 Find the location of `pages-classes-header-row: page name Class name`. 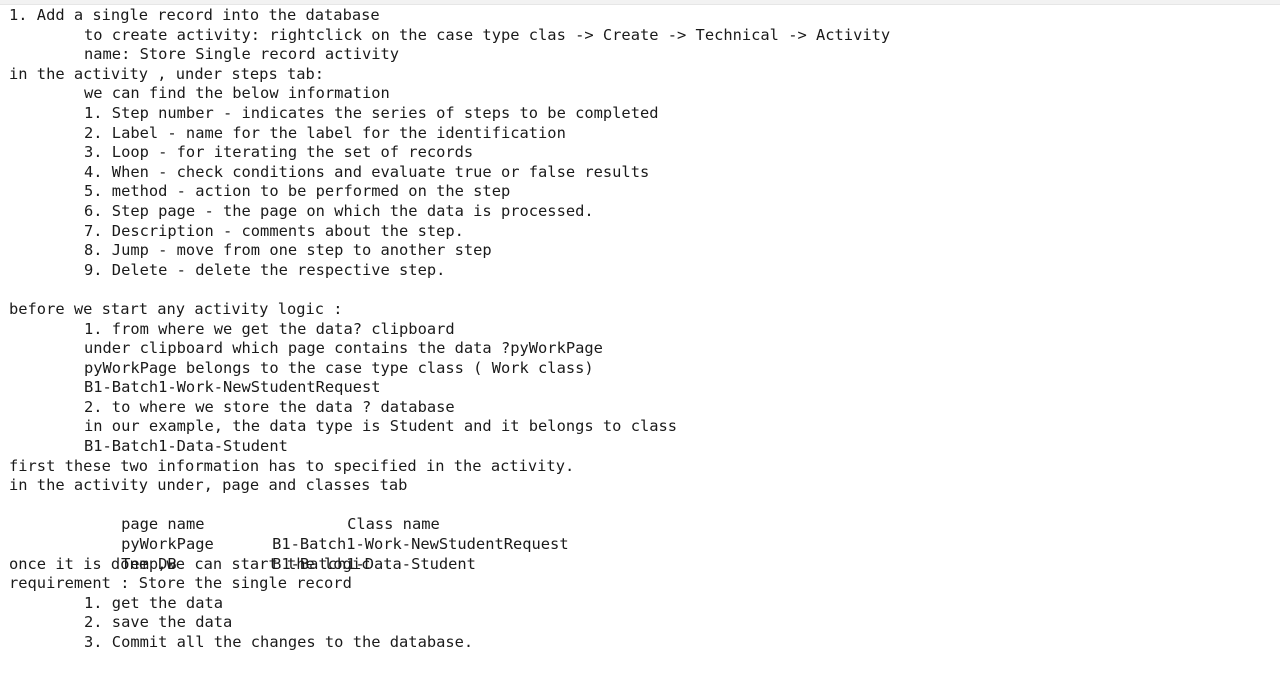

pages-classes-header-row: page name Class name is located at coordinates (644, 514).